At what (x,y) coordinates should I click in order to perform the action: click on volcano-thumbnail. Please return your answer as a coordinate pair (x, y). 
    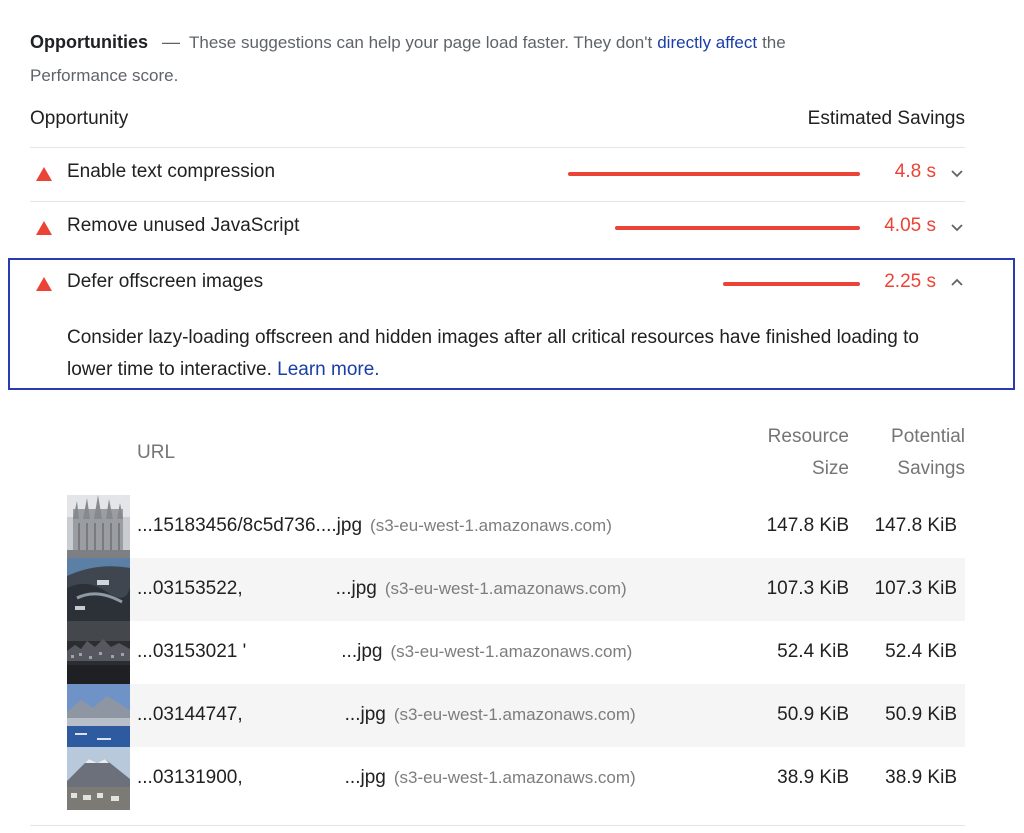
    Looking at the image, I should click on (98, 778).